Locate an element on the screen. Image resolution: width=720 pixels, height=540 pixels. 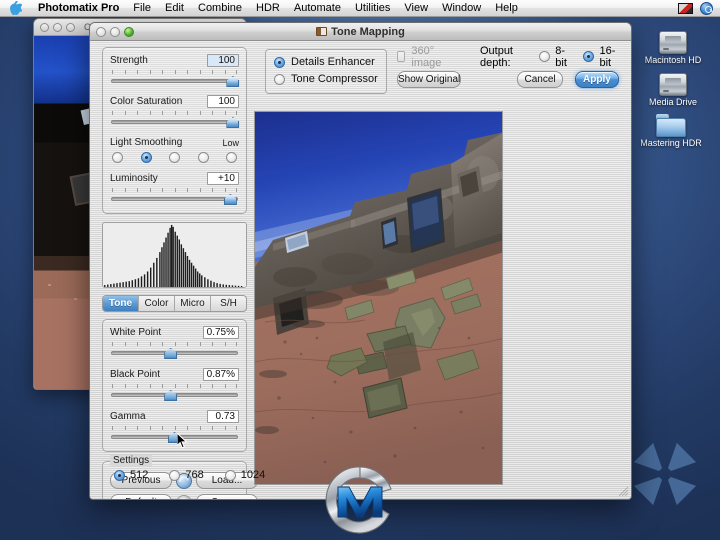
menu-item-help: Help is located at coordinates (506, 8).